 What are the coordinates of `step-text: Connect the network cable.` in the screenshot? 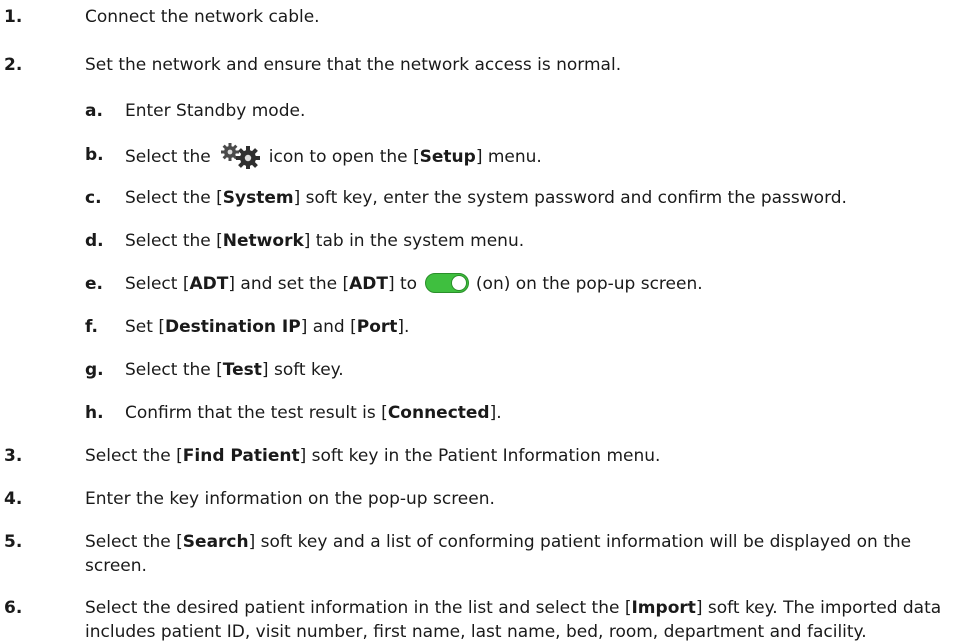 It's located at (202, 17).